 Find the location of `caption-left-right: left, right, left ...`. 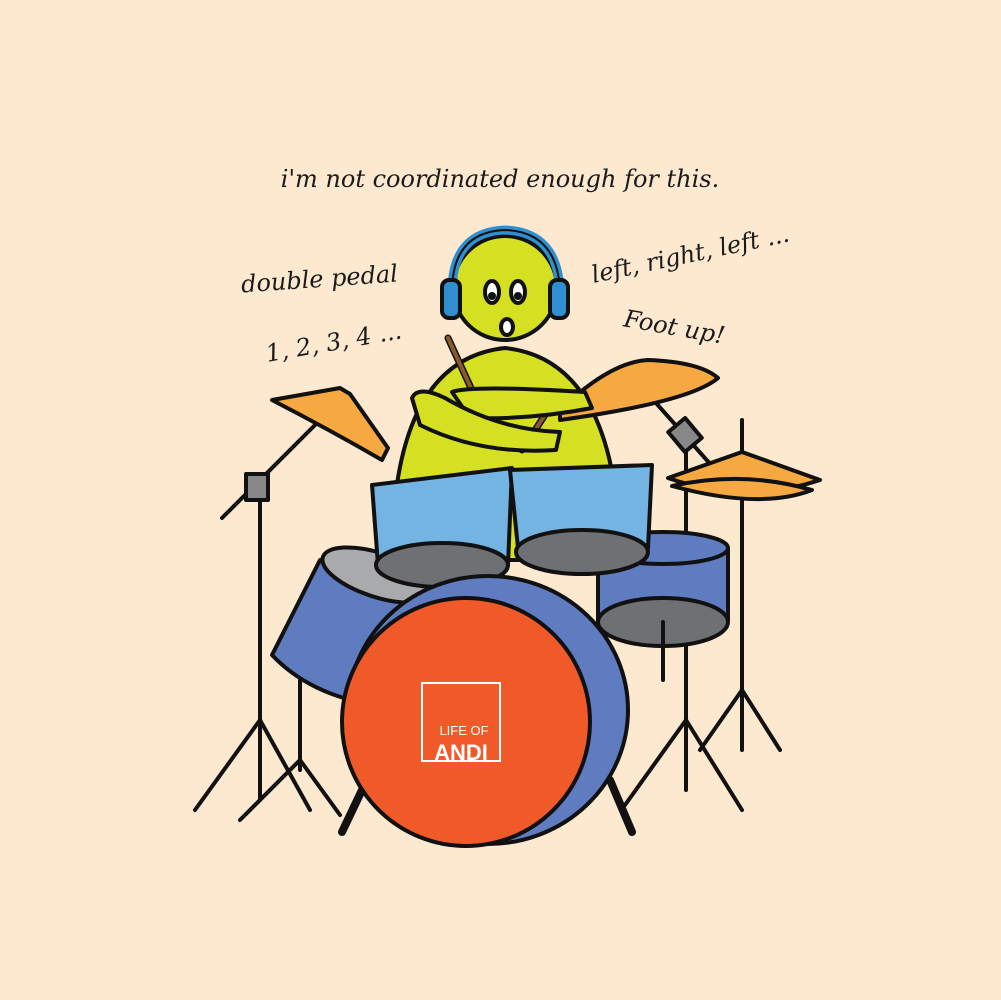

caption-left-right: left, right, left ... is located at coordinates (690, 254).